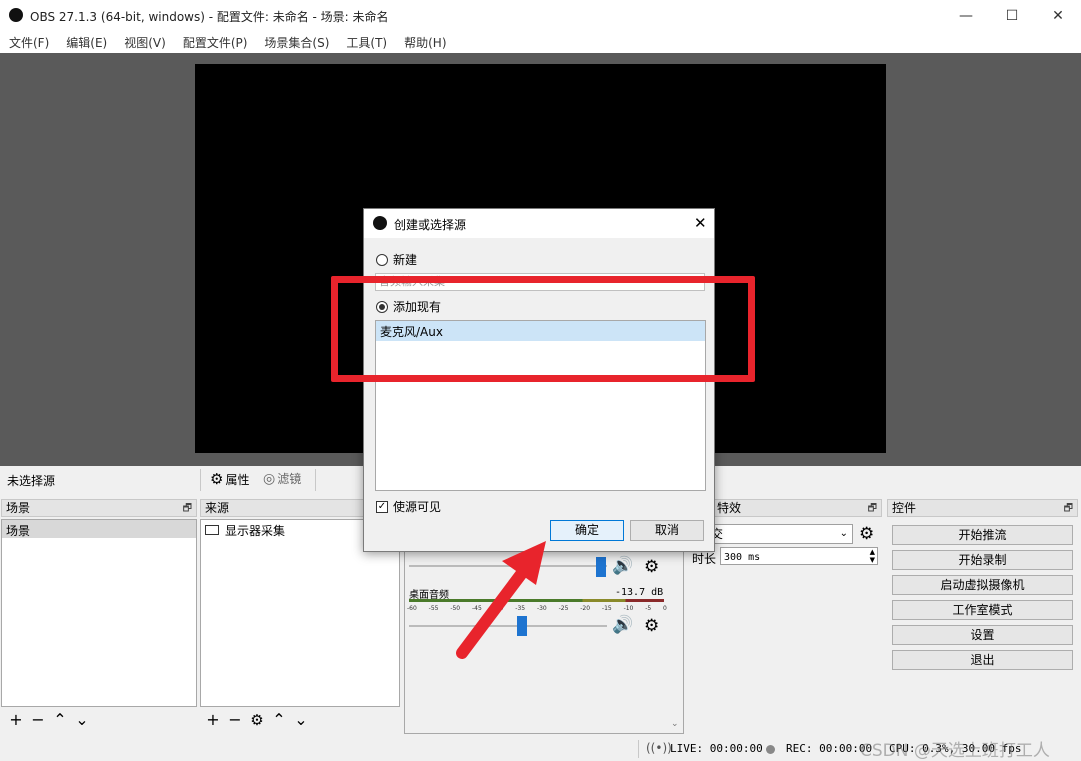  Describe the element at coordinates (704, 559) in the screenshot. I see `duration-label: 时长` at that location.